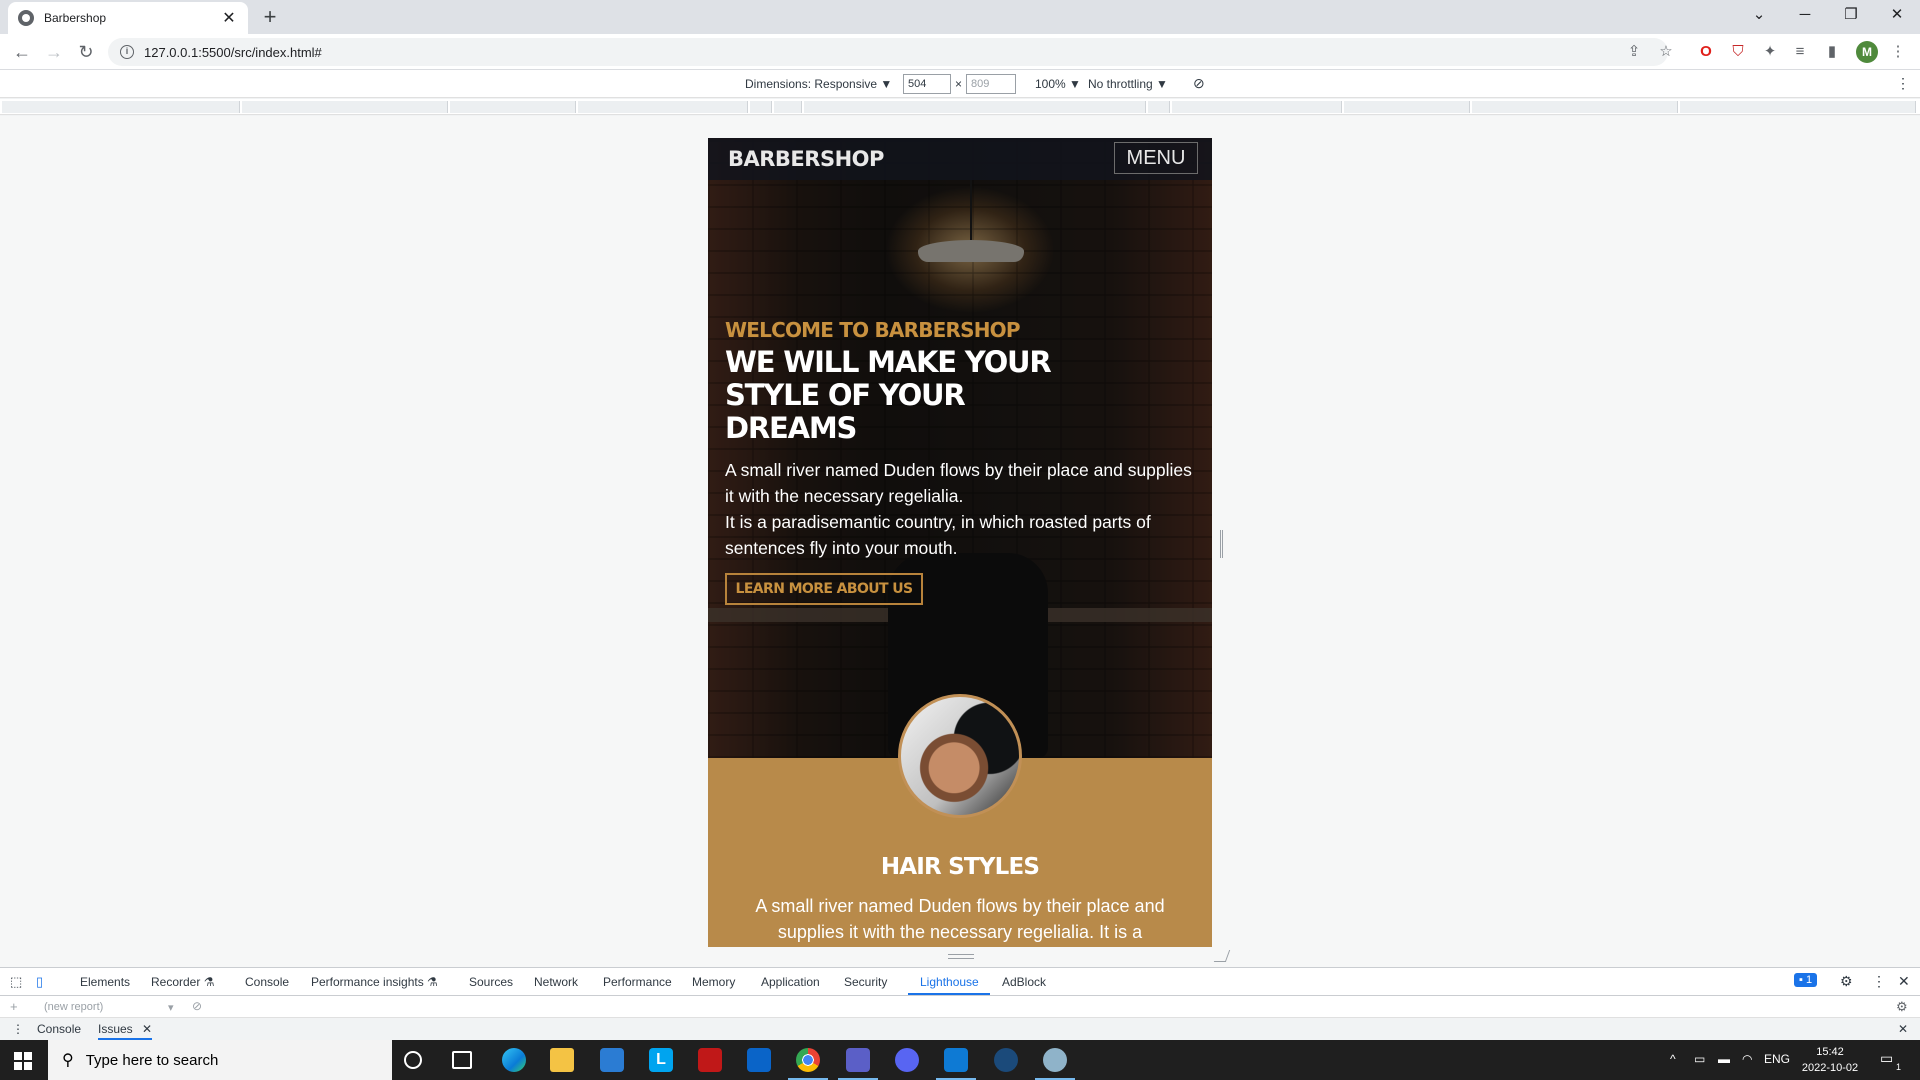 This screenshot has height=1080, width=1920. Describe the element at coordinates (865, 982) in the screenshot. I see `tab-security: Security` at that location.